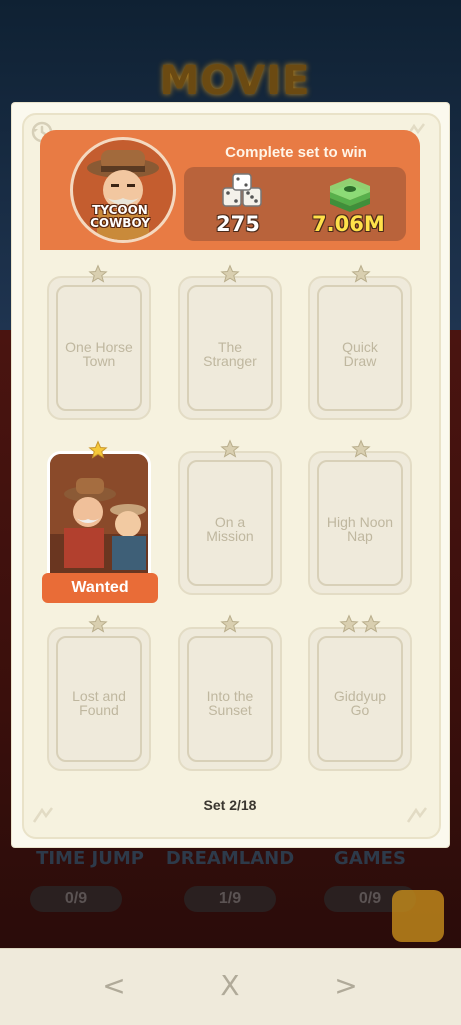 The width and height of the screenshot is (461, 1025). What do you see at coordinates (230, 354) in the screenshot?
I see `card-label: The Stranger` at bounding box center [230, 354].